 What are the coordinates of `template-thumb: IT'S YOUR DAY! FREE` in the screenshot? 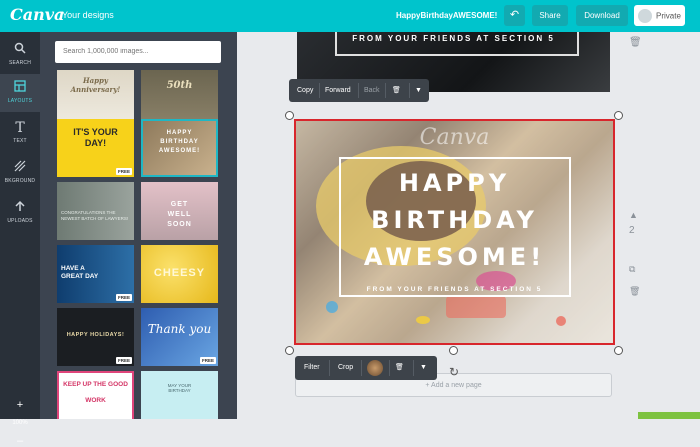 It's located at (95, 148).